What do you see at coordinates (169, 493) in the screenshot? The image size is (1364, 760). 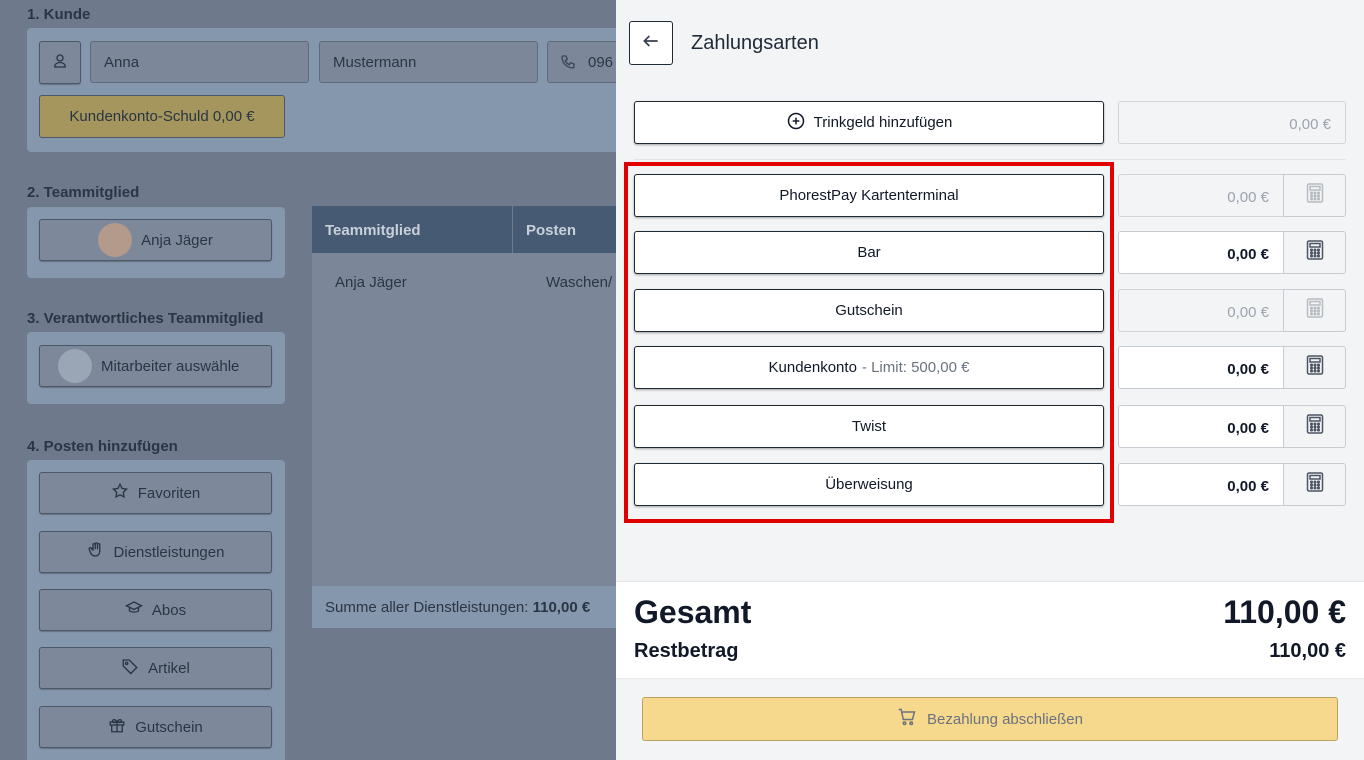 I see `favorites-label: Favoriten` at bounding box center [169, 493].